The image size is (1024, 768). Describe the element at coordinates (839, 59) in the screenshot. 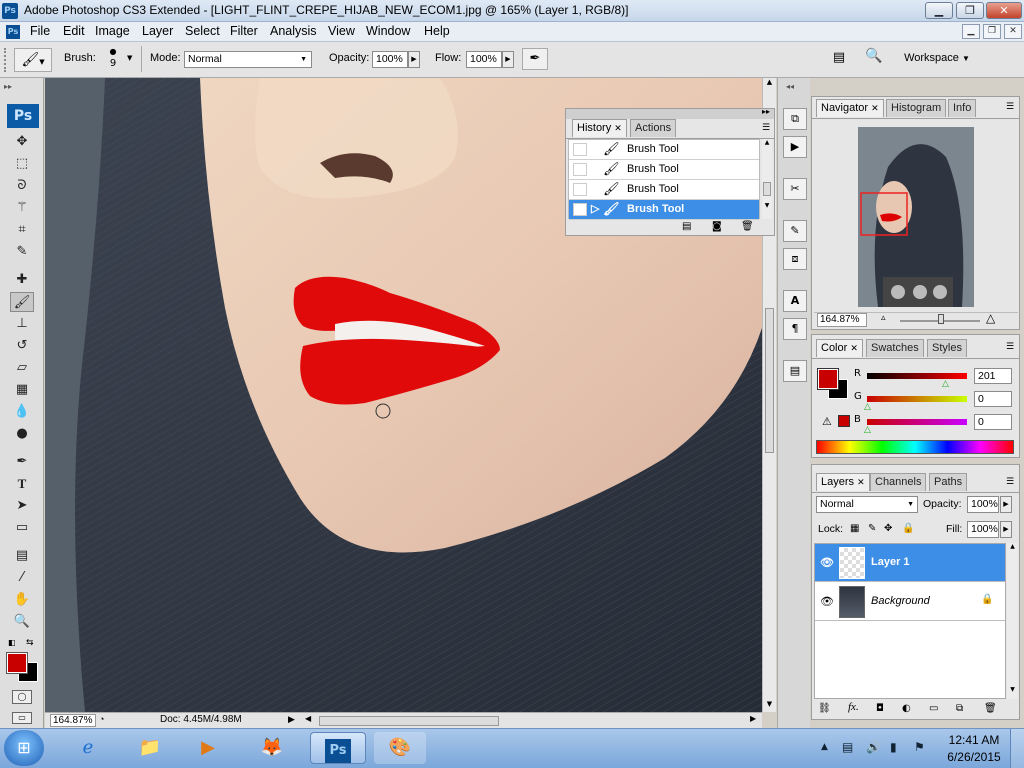

I see `palette-well-icon: ▤` at that location.